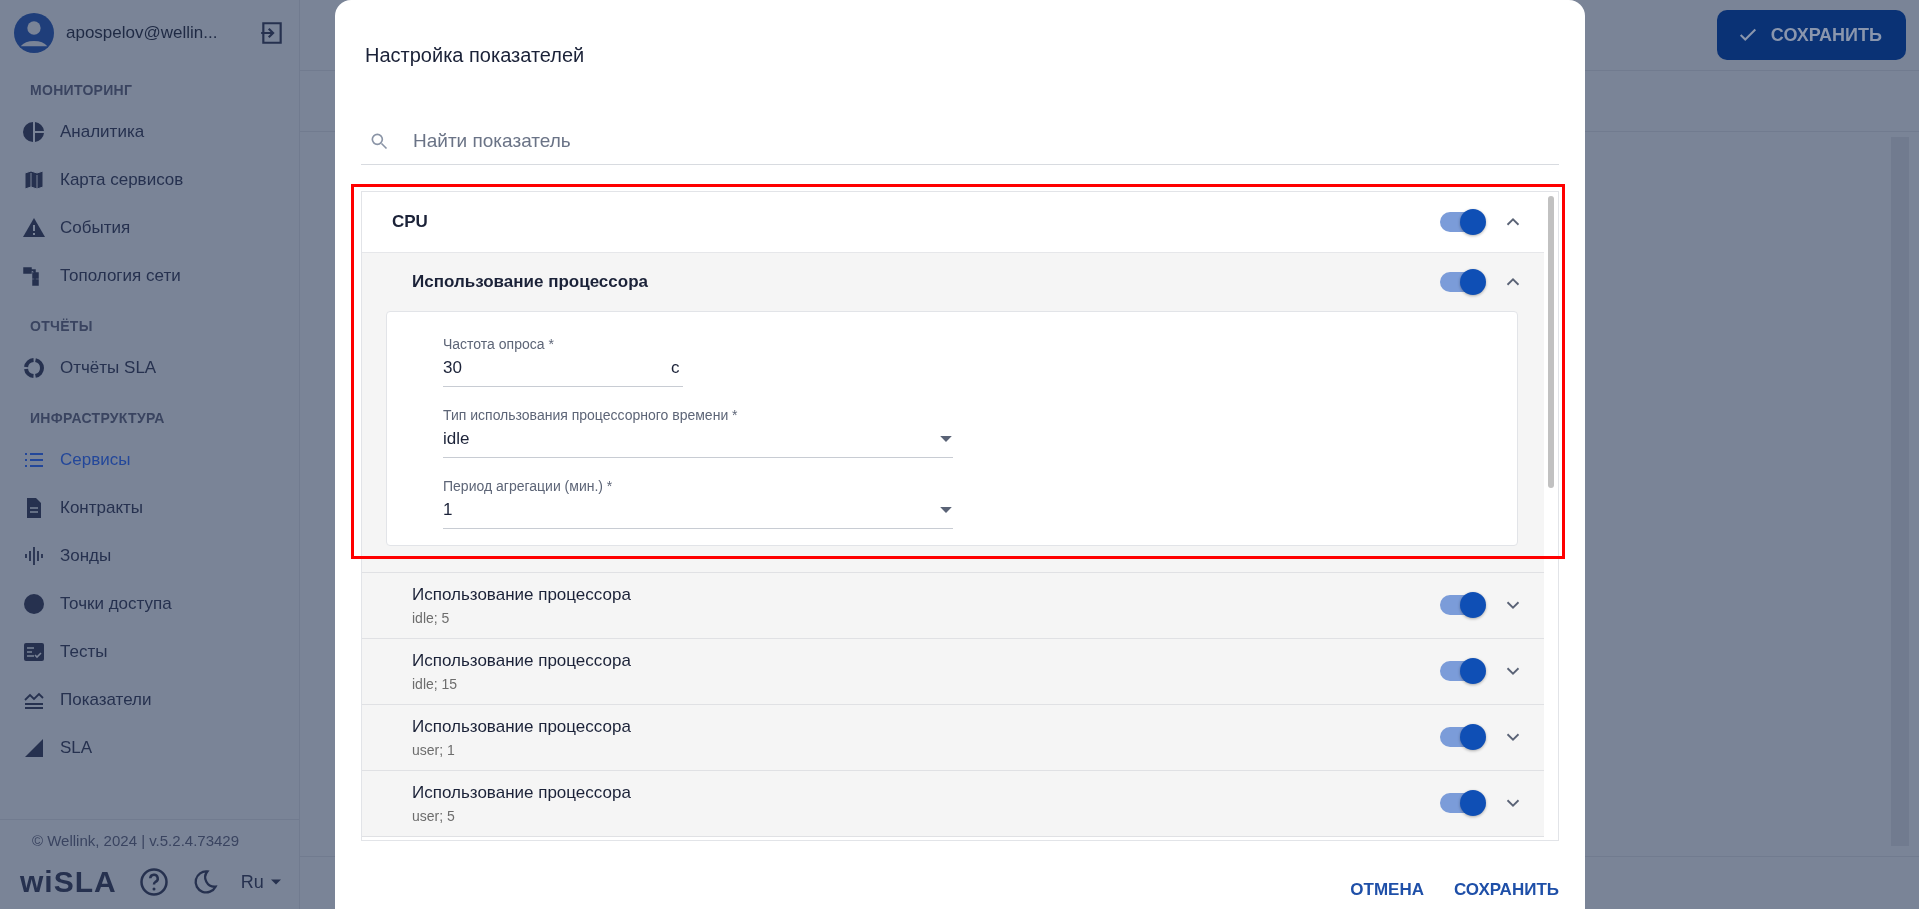 The height and width of the screenshot is (909, 1919). Describe the element at coordinates (149, 180) in the screenshot. I see `nav-item: Карта сервисов` at that location.